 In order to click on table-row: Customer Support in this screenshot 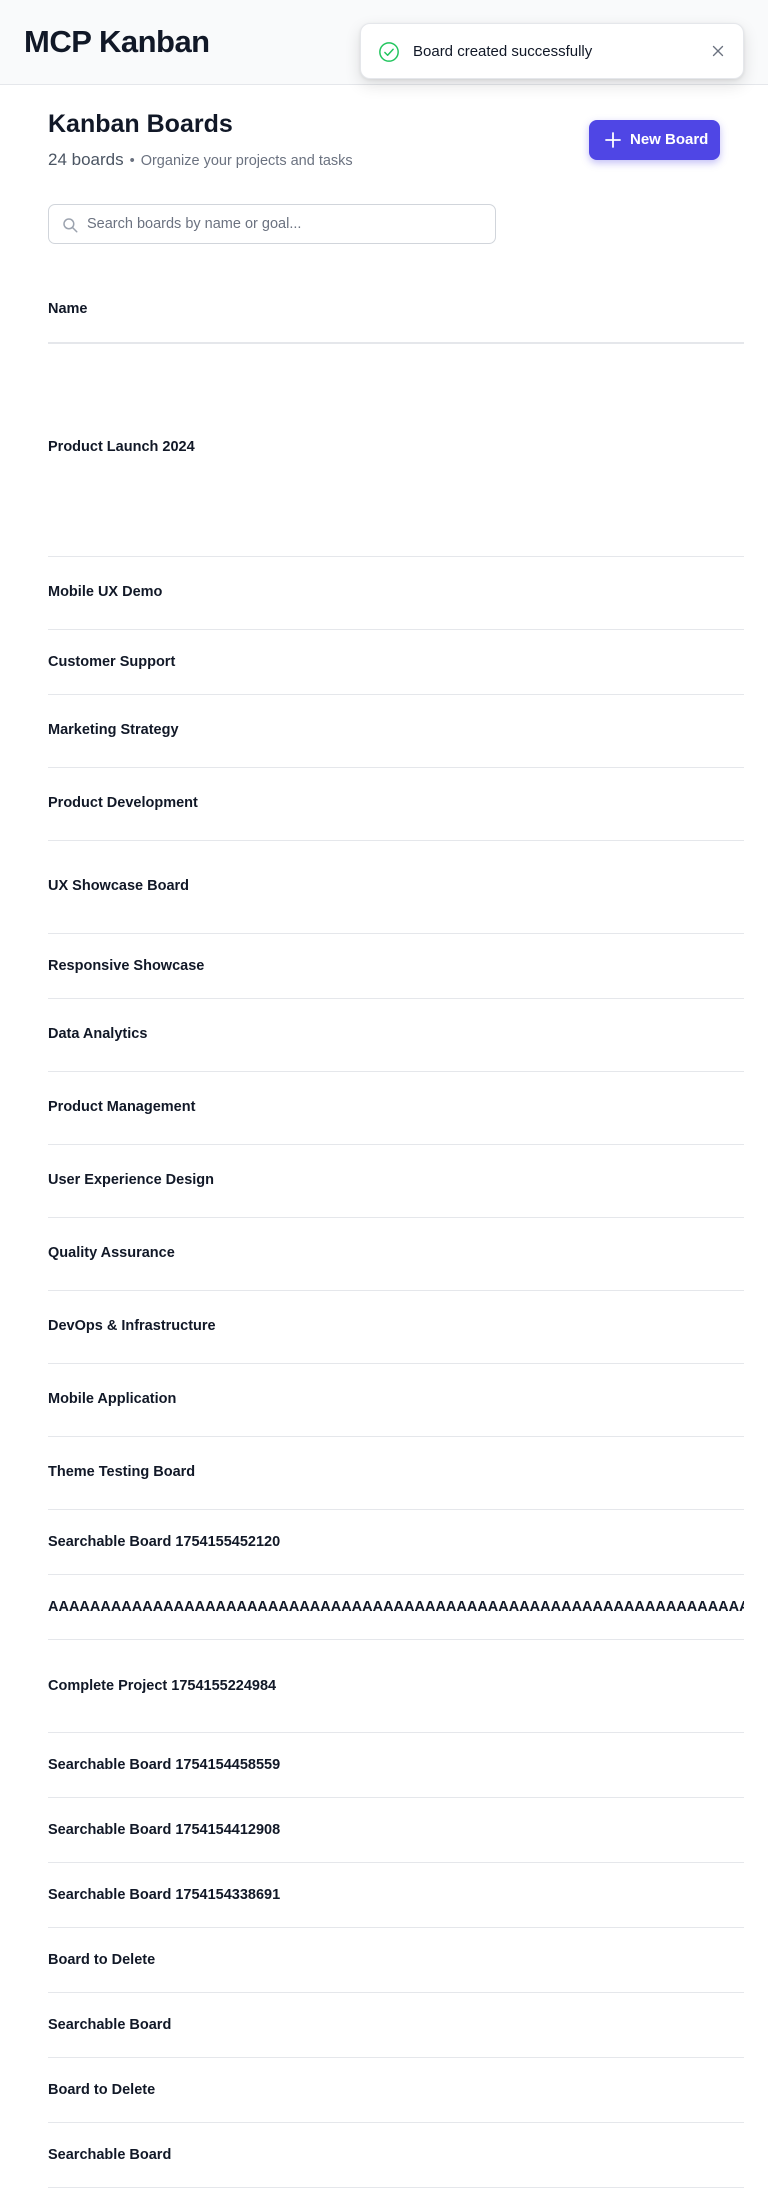, I will do `click(396, 662)`.